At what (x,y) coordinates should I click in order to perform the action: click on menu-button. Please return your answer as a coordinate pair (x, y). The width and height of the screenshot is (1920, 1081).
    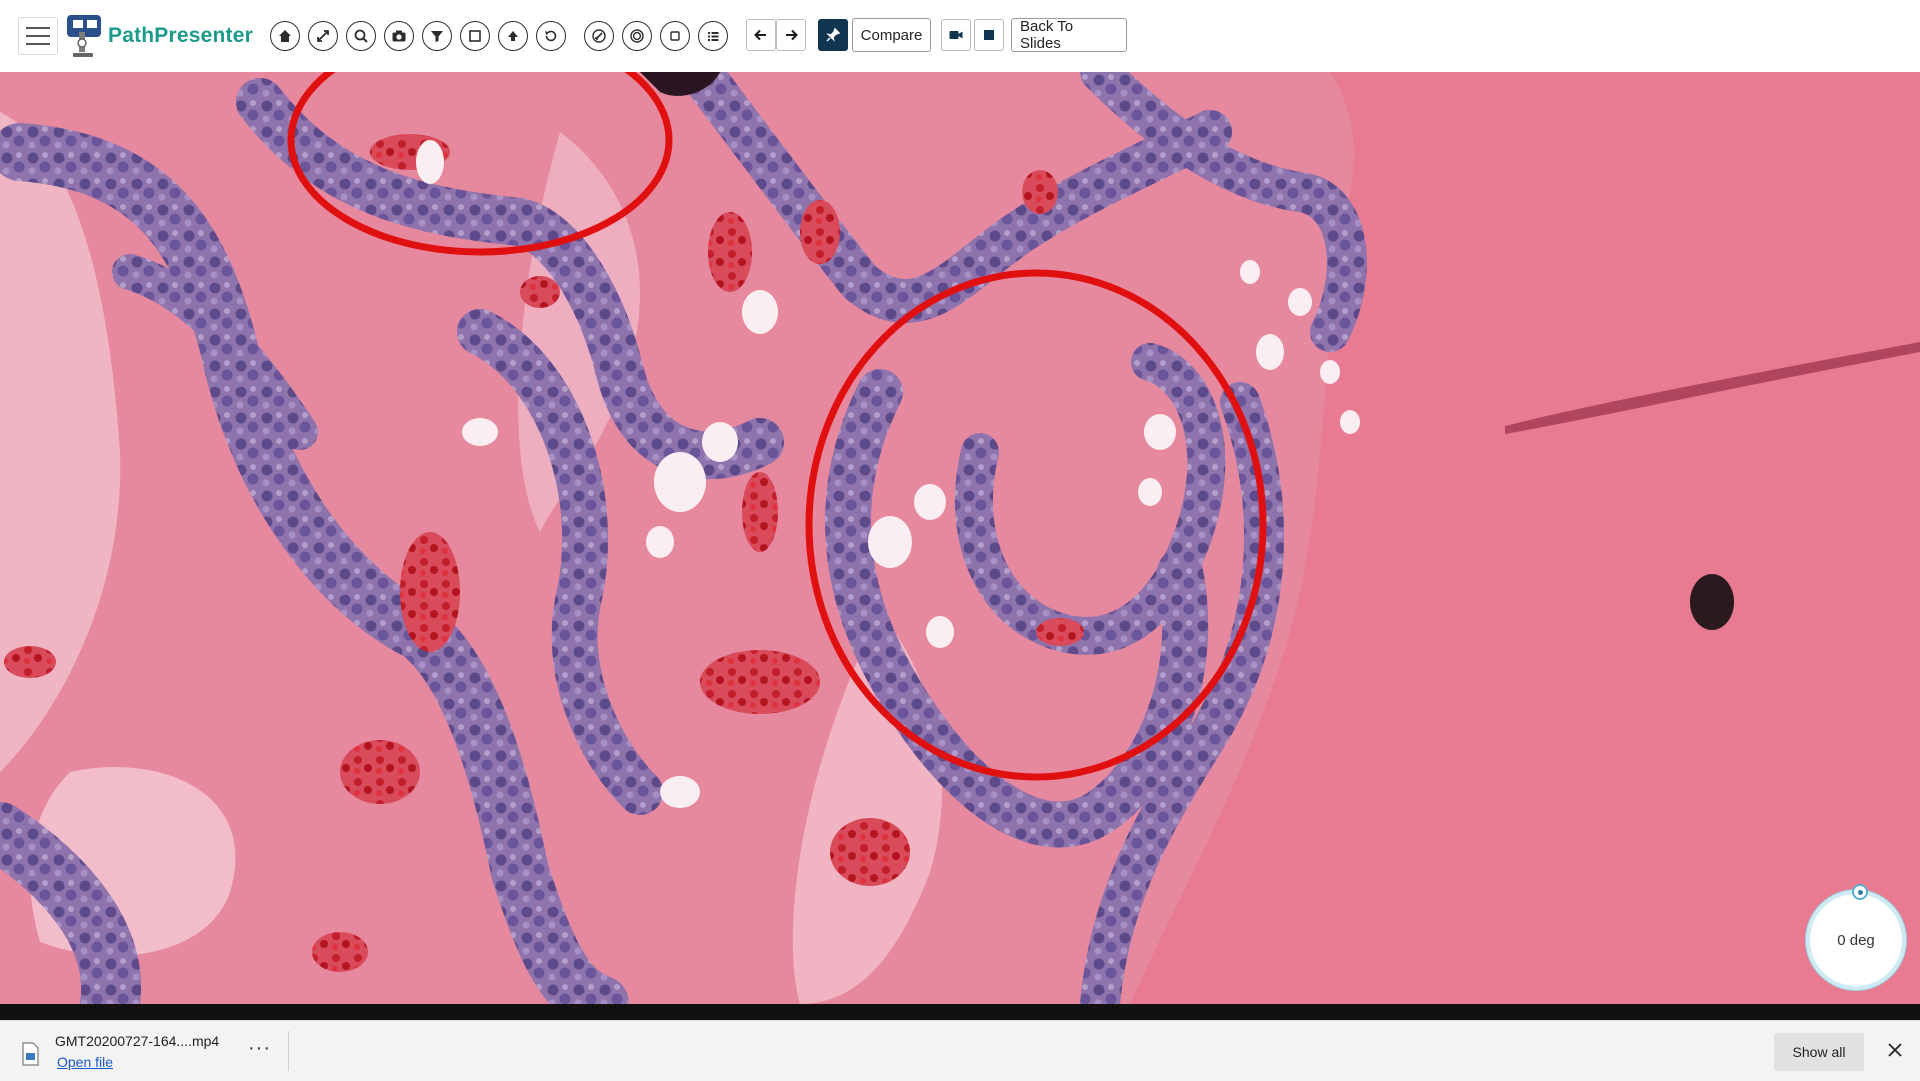
    Looking at the image, I should click on (38, 36).